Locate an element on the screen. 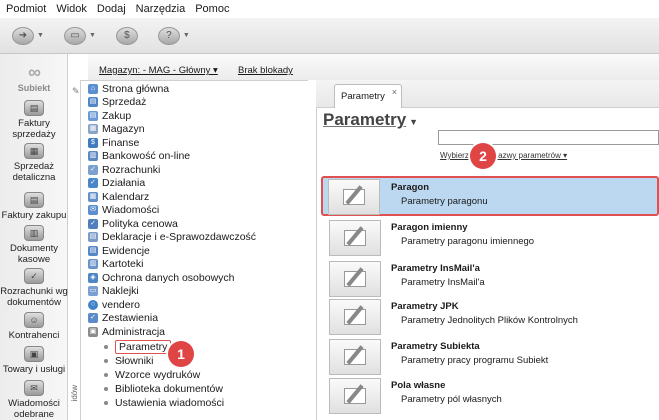  tree-sub-ustawienia-wiadomosci: Ustawienia wiadomości is located at coordinates (164, 403).